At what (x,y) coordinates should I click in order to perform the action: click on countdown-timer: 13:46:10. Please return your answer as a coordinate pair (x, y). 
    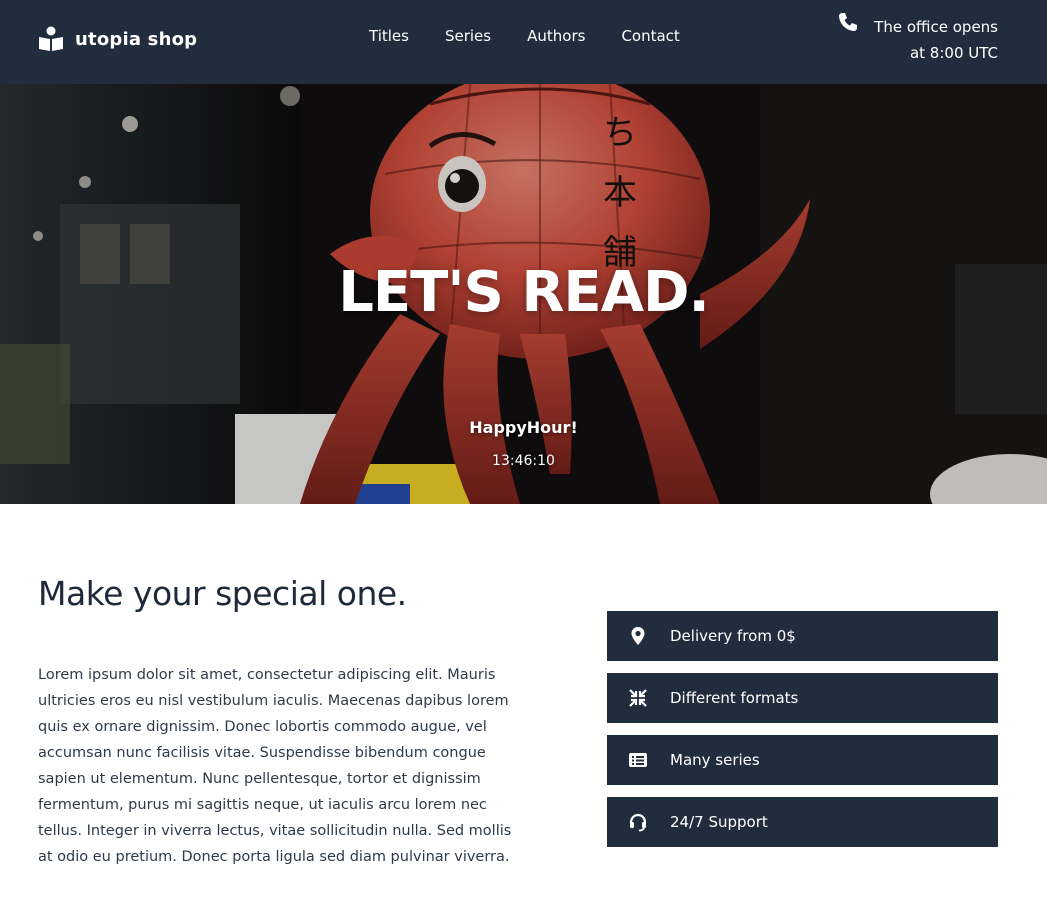
    Looking at the image, I should click on (523, 461).